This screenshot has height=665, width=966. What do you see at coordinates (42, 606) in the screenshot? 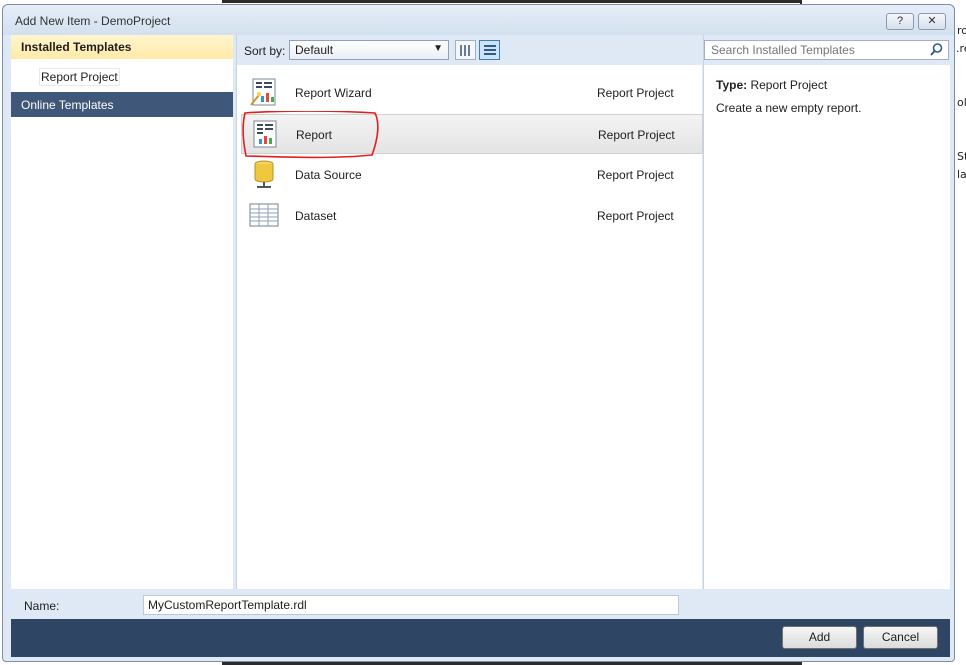
I see `name-label: Name:` at bounding box center [42, 606].